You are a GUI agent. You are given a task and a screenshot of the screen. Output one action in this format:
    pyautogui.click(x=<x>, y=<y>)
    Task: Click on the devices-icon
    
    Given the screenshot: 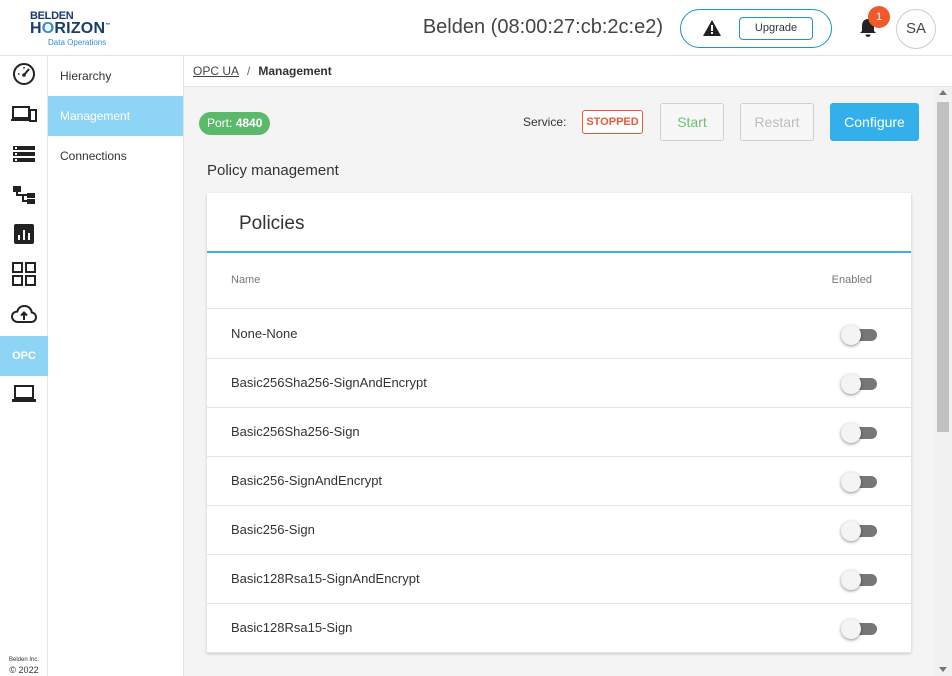 What is the action you would take?
    pyautogui.click(x=24, y=116)
    